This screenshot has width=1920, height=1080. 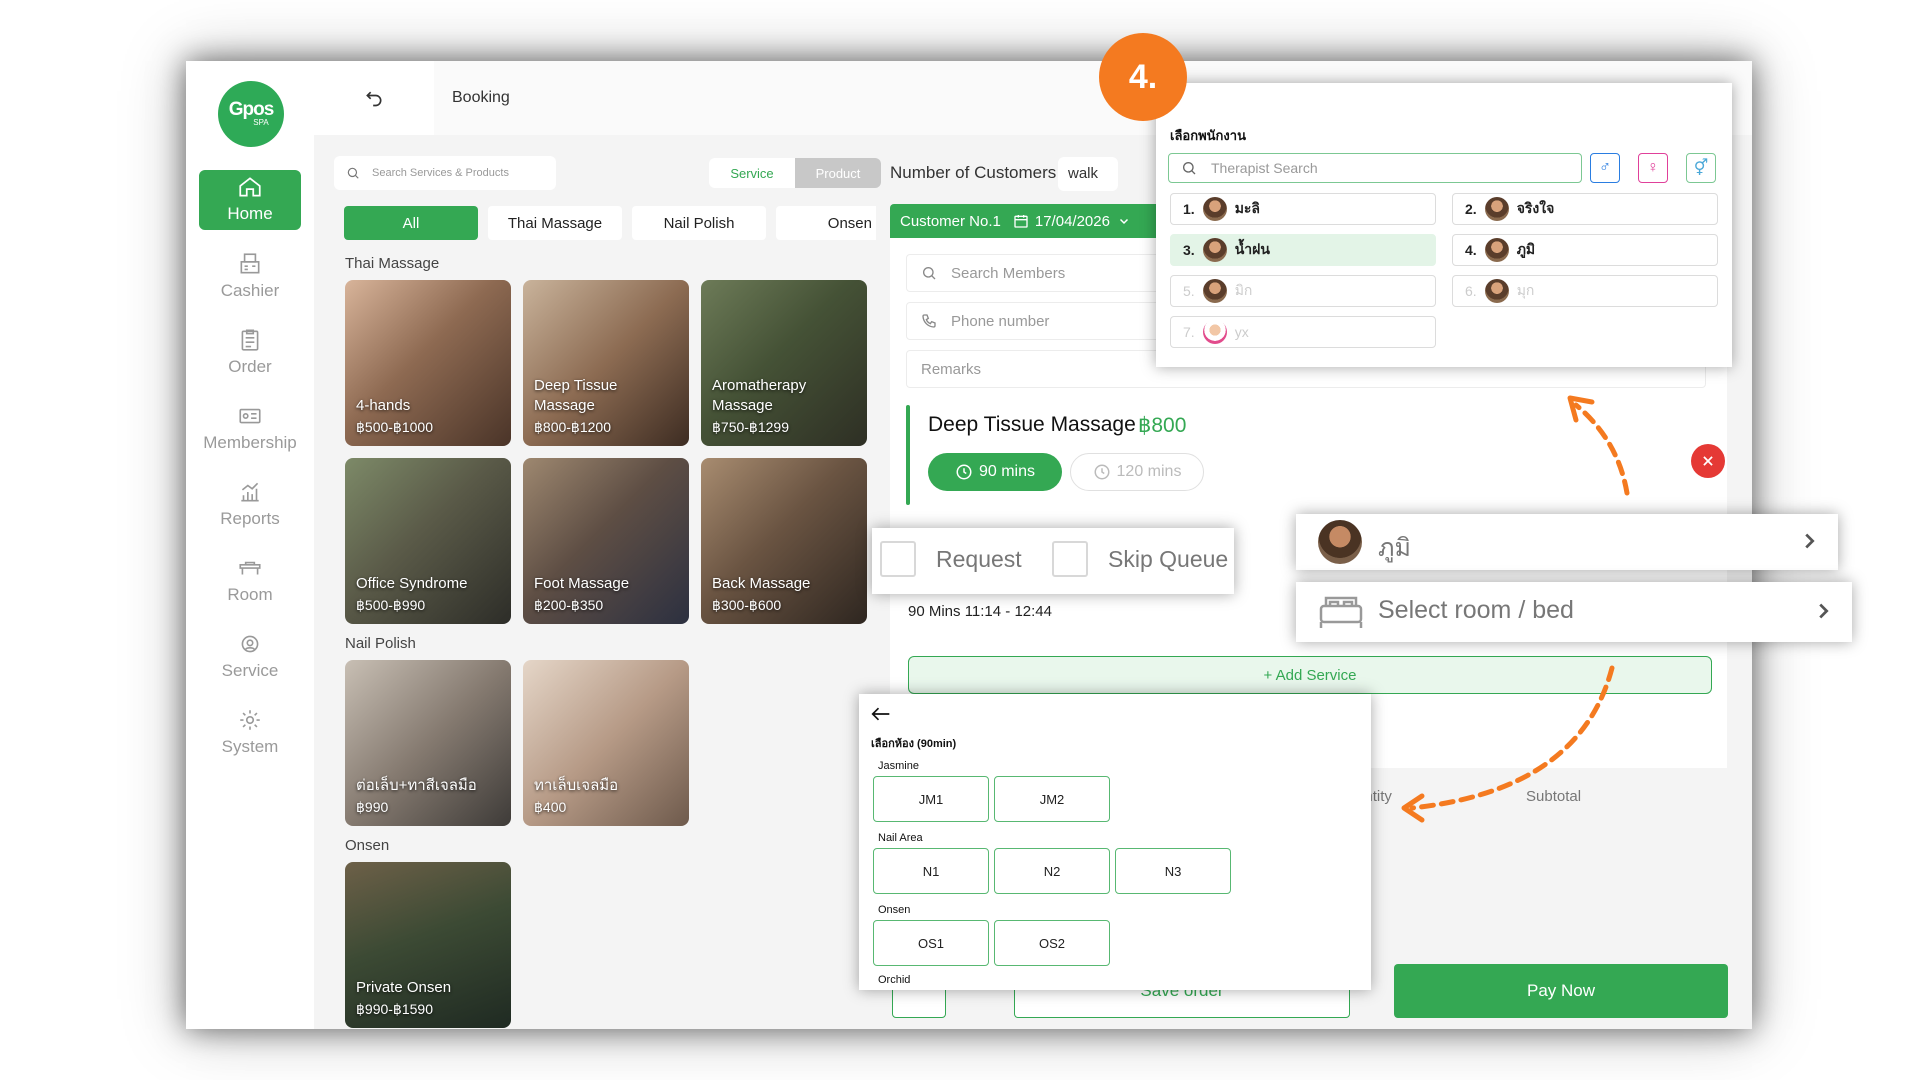 What do you see at coordinates (1512, 738) in the screenshot?
I see `arrow-to-room-popup` at bounding box center [1512, 738].